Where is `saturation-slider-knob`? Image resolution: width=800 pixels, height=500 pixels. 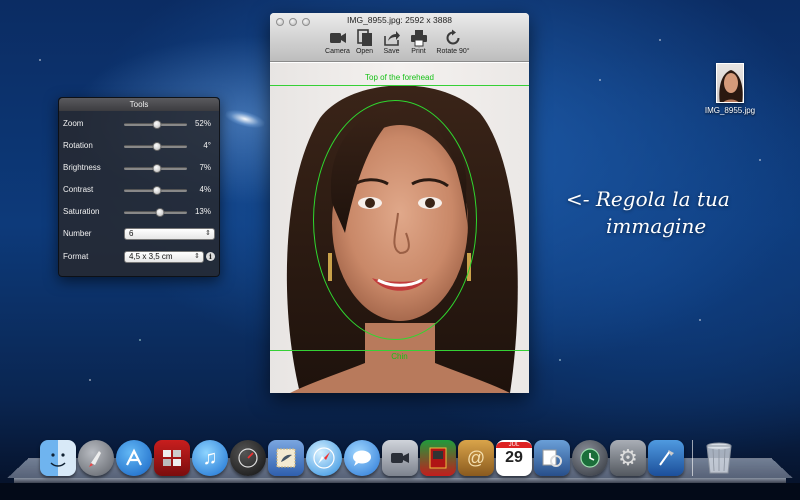 saturation-slider-knob is located at coordinates (160, 212).